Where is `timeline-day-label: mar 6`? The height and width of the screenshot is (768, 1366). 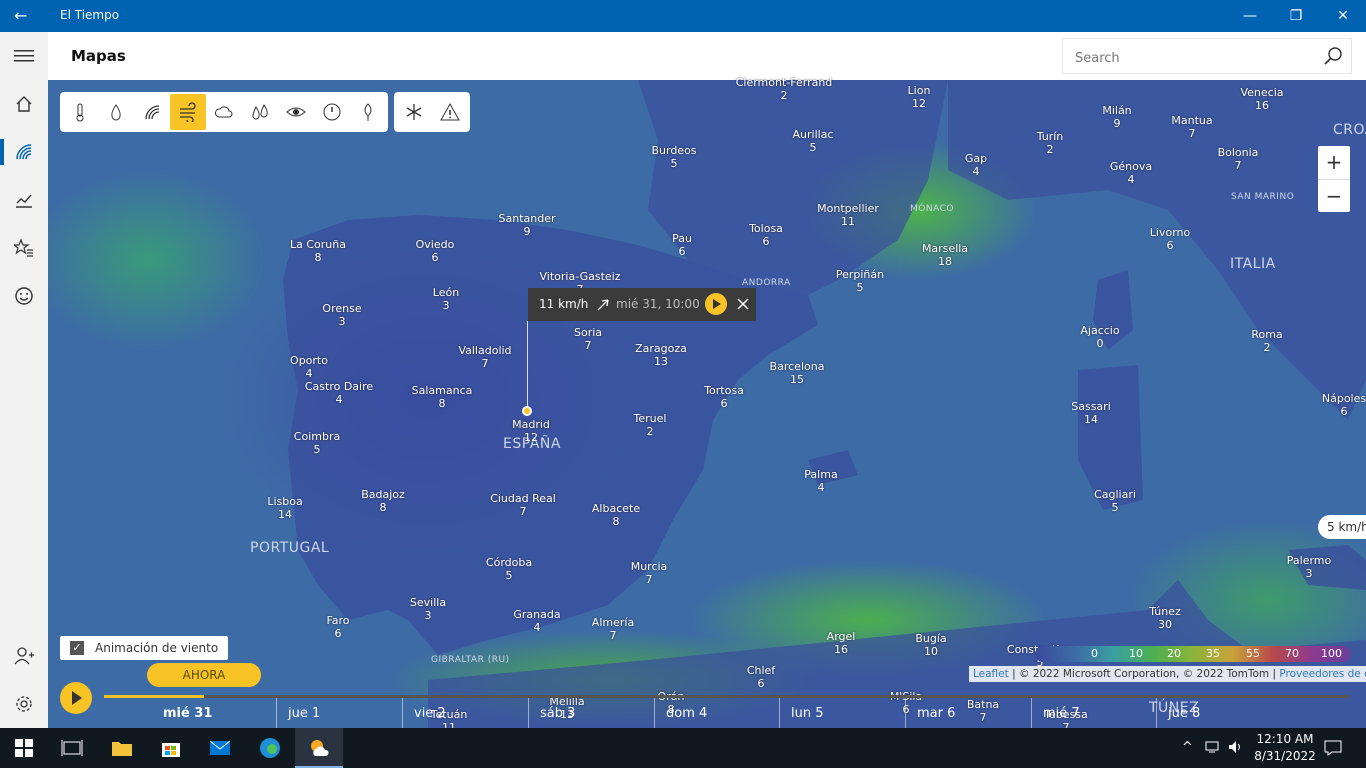
timeline-day-label: mar 6 is located at coordinates (936, 713).